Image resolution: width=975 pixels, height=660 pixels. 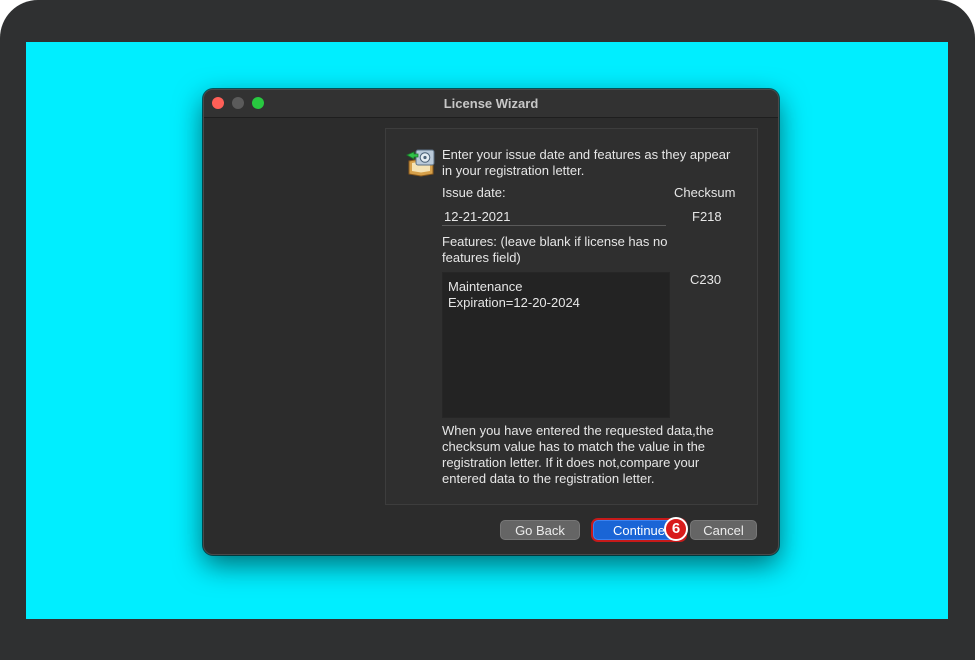 I want to click on window-title: License Wizard, so click(x=491, y=103).